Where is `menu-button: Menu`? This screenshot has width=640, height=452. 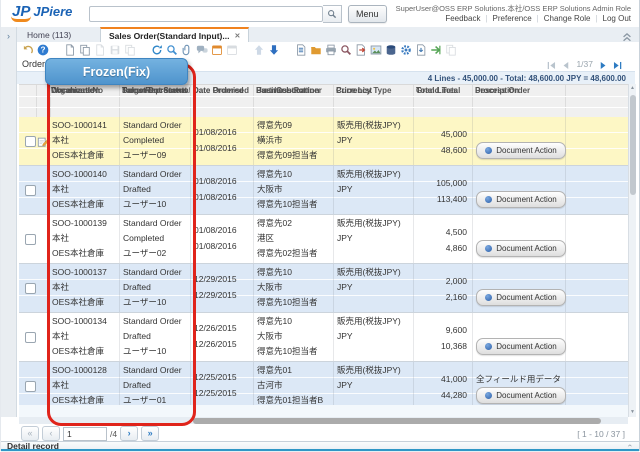 menu-button: Menu is located at coordinates (367, 14).